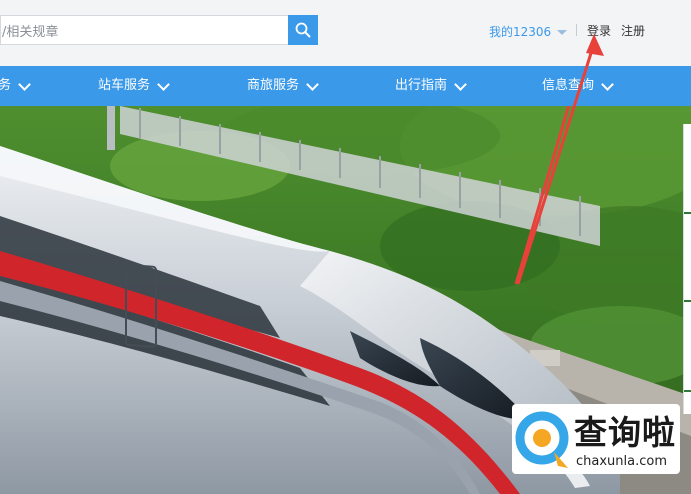 The width and height of the screenshot is (691, 494). Describe the element at coordinates (621, 461) in the screenshot. I see `watermark-url: chaxunla.com` at that location.